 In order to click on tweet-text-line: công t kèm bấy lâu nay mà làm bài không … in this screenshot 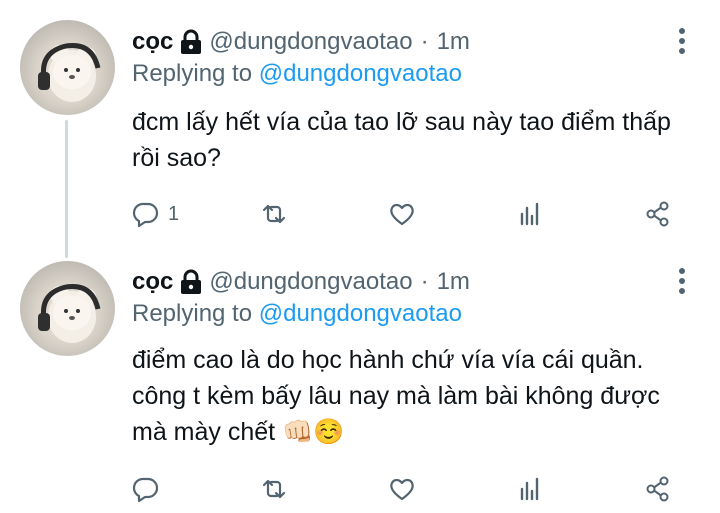, I will do `click(396, 396)`.